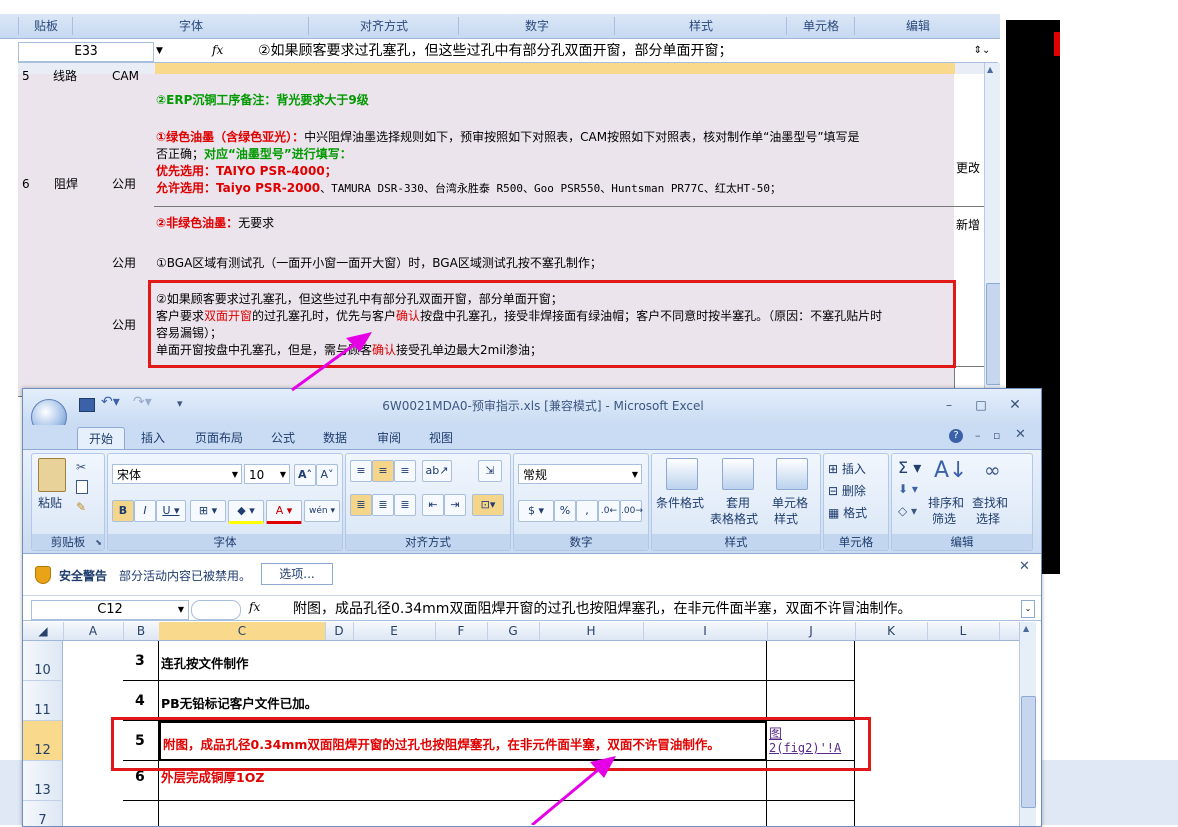  I want to click on arrow-line-bottom, so click(565, 796).